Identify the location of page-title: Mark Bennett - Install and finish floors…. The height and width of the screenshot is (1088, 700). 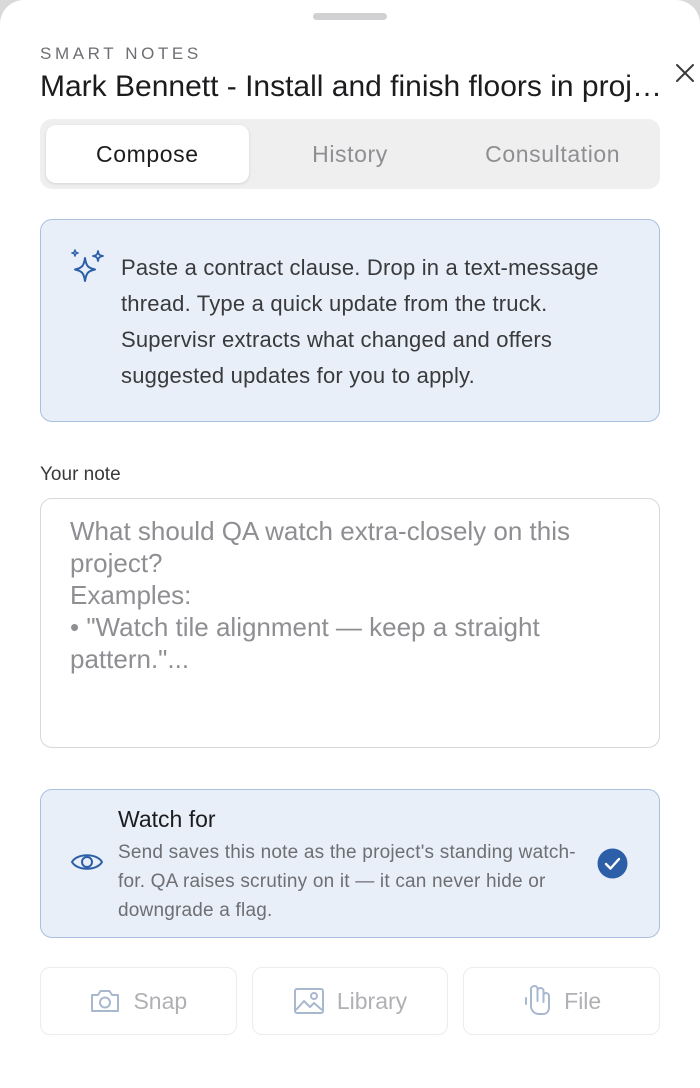
(352, 86).